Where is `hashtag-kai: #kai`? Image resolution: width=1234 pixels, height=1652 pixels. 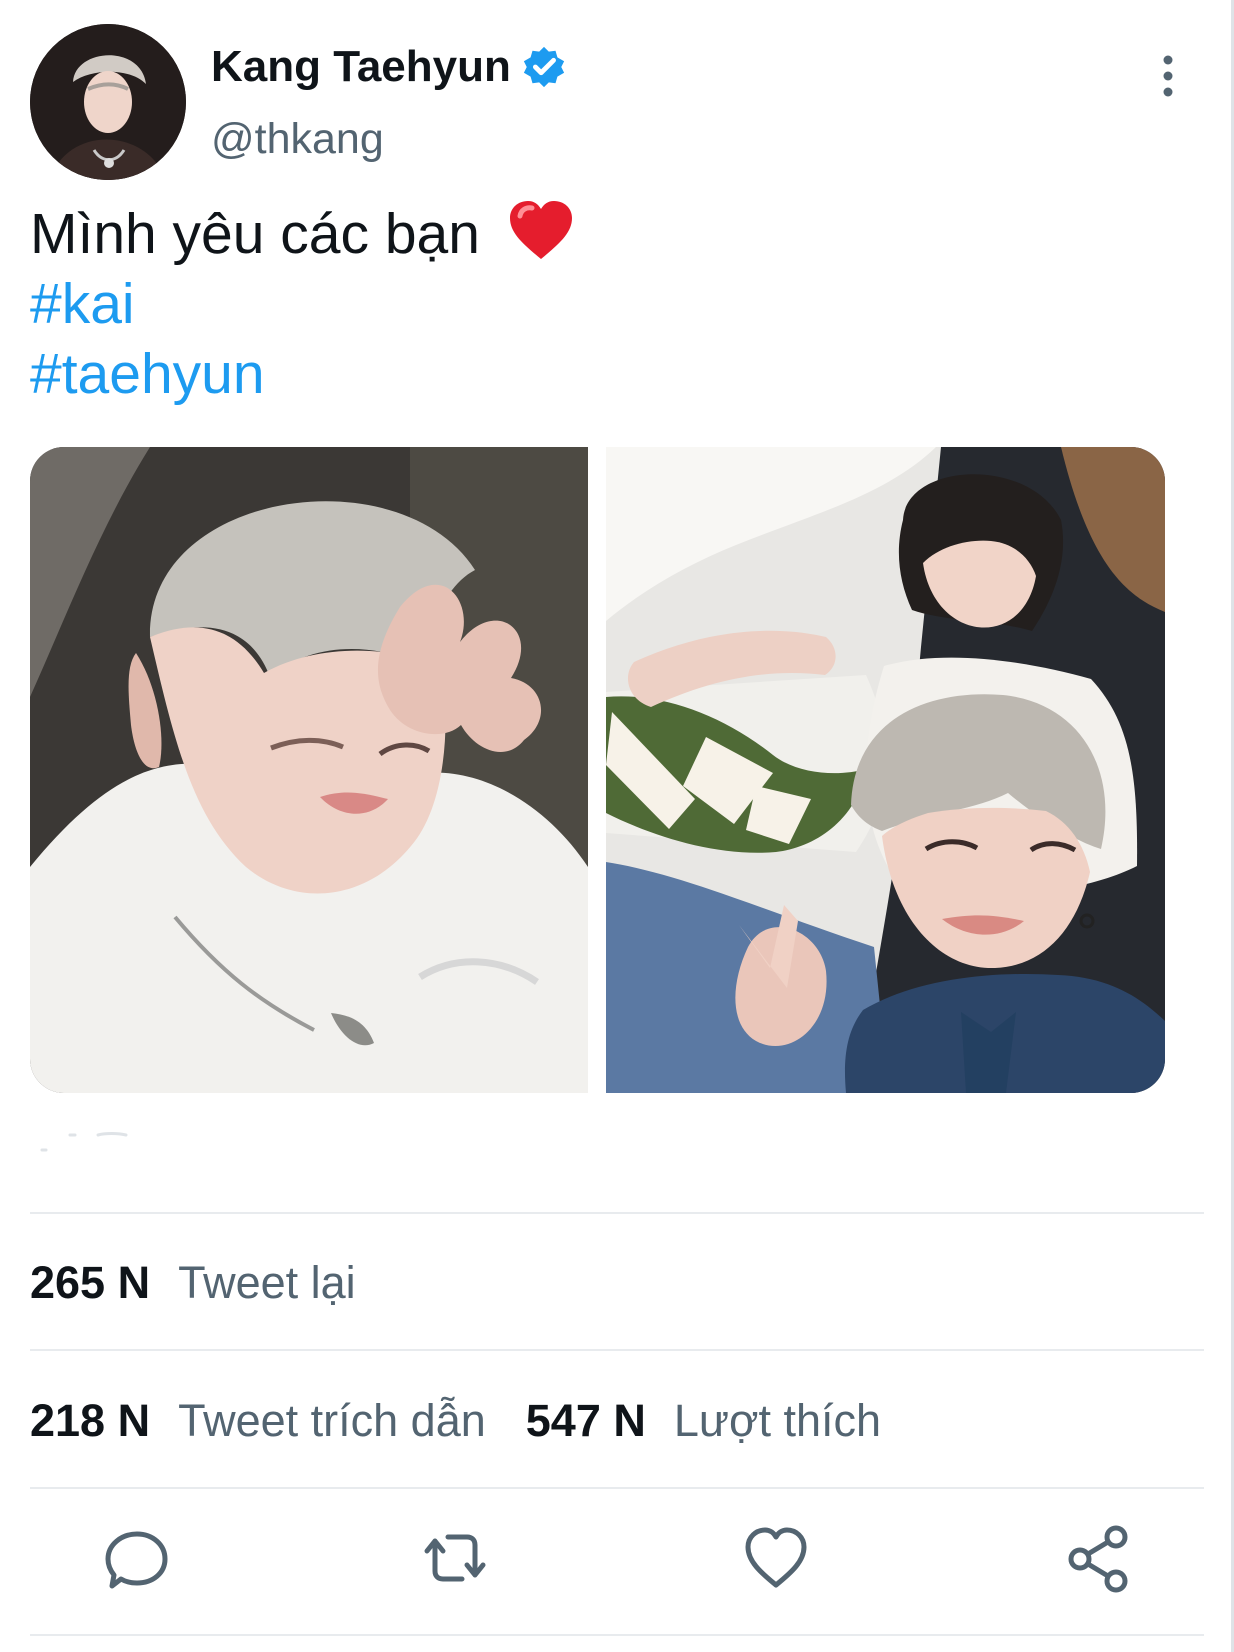 hashtag-kai: #kai is located at coordinates (303, 304).